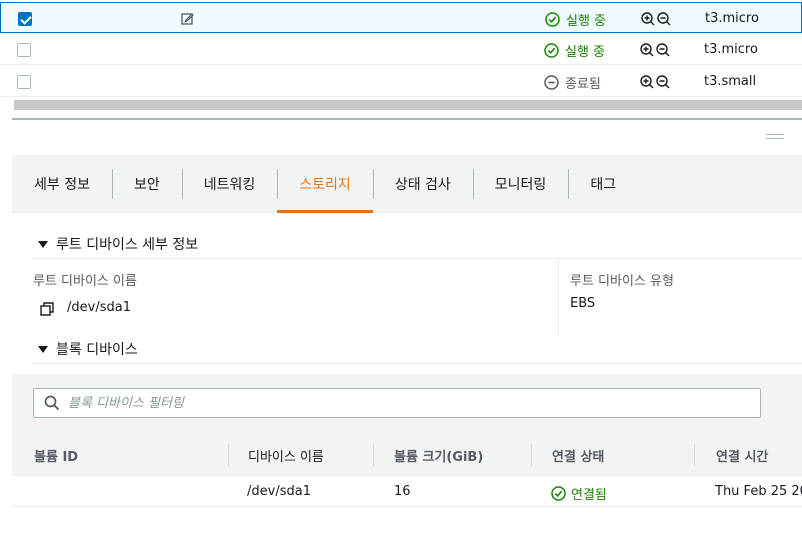  What do you see at coordinates (146, 184) in the screenshot?
I see `tab-security: 보안` at bounding box center [146, 184].